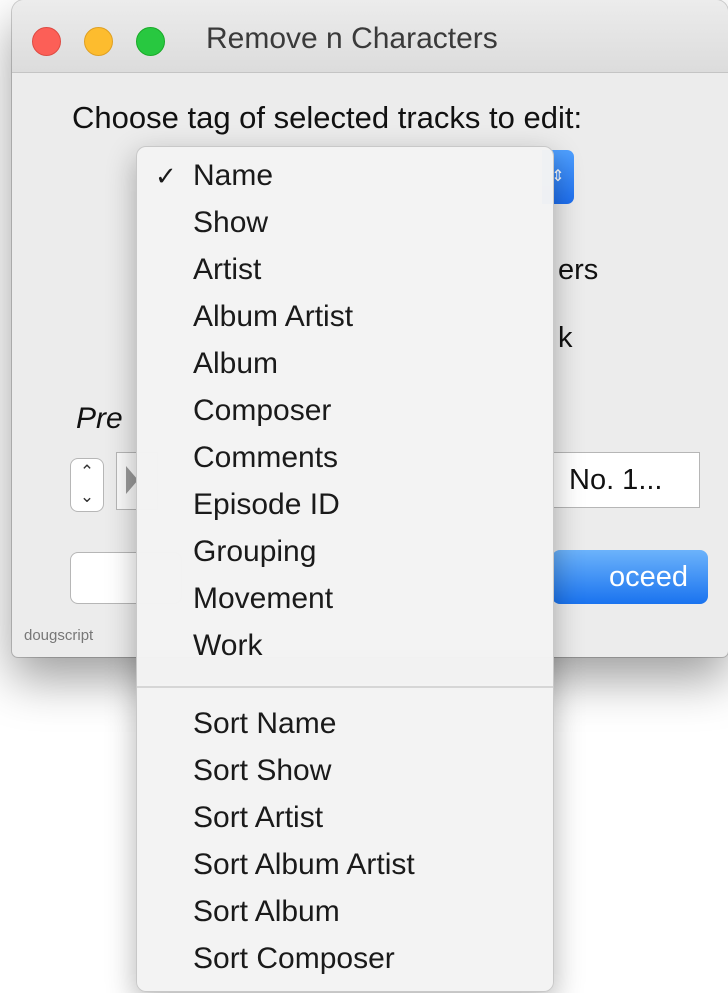 The image size is (728, 993). What do you see at coordinates (98, 41) in the screenshot?
I see `minimize-button` at bounding box center [98, 41].